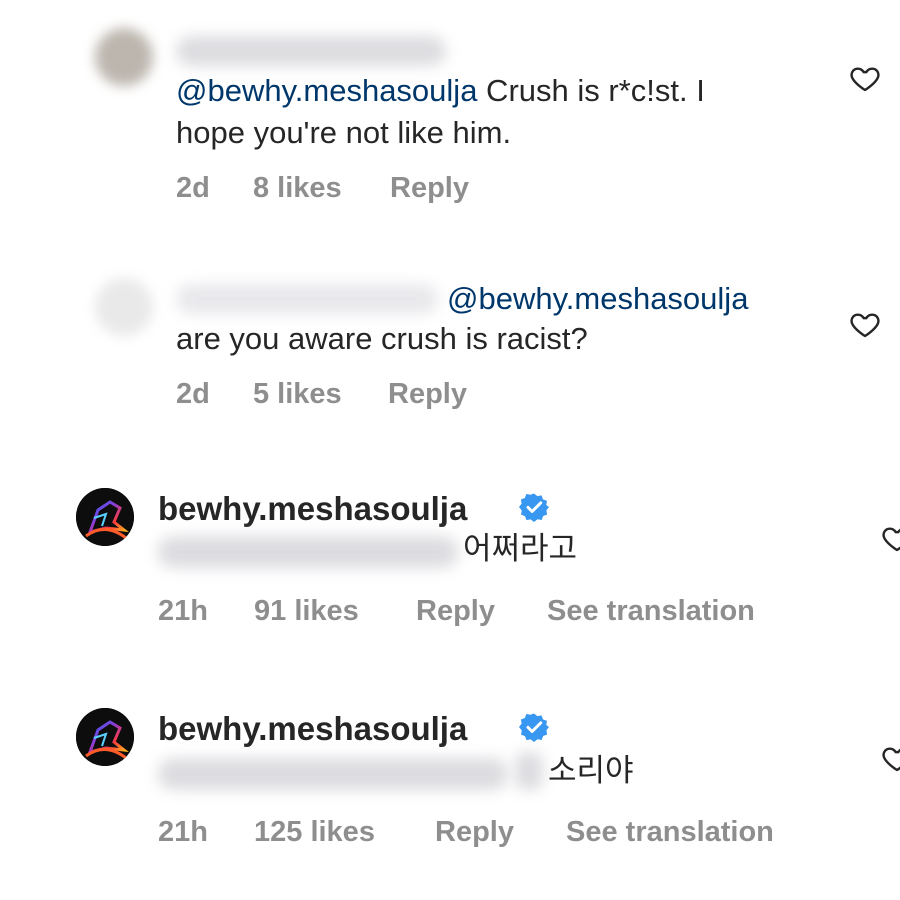 Image resolution: width=900 pixels, height=900 pixels. What do you see at coordinates (529, 771) in the screenshot?
I see `redacted-text` at bounding box center [529, 771].